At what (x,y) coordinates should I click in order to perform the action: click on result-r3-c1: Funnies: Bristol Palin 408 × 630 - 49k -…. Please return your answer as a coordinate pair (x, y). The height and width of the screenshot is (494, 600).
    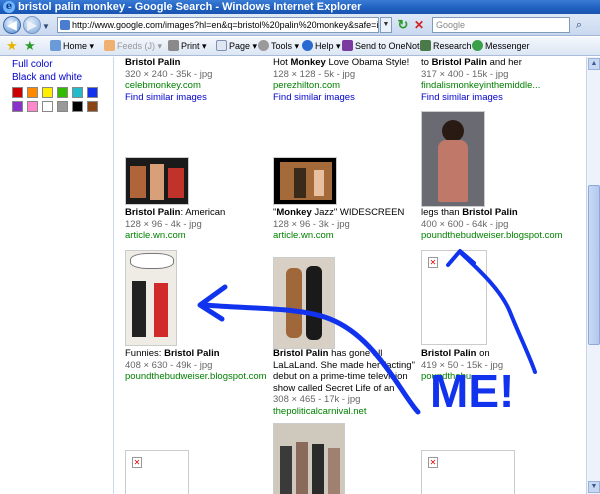
    Looking at the image, I should click on (196, 365).